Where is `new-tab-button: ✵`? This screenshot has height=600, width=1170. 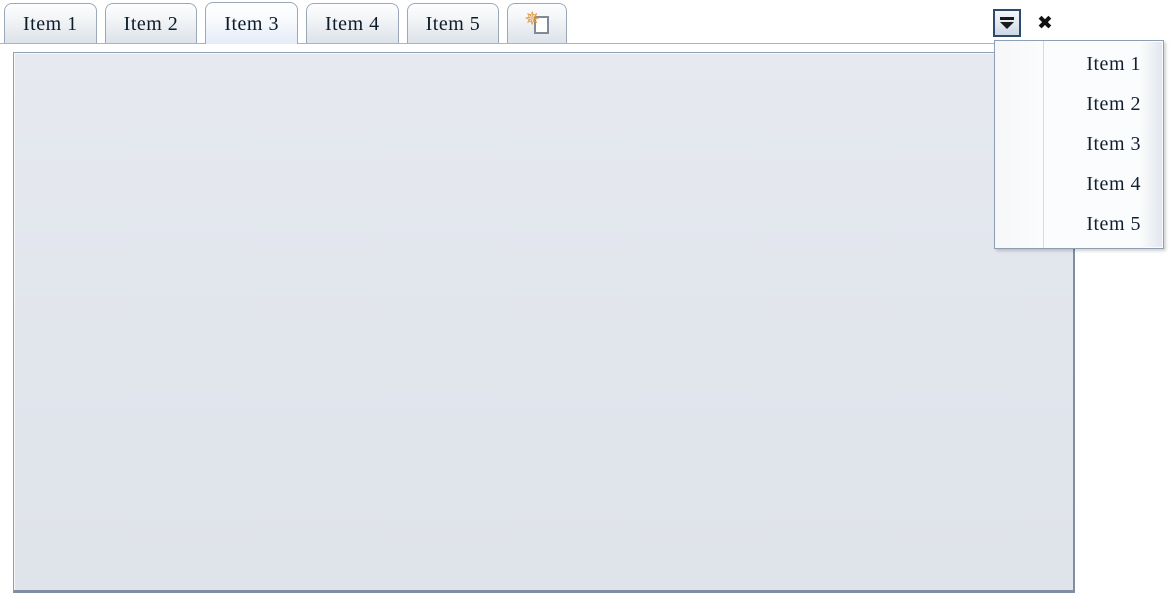
new-tab-button: ✵ is located at coordinates (537, 23).